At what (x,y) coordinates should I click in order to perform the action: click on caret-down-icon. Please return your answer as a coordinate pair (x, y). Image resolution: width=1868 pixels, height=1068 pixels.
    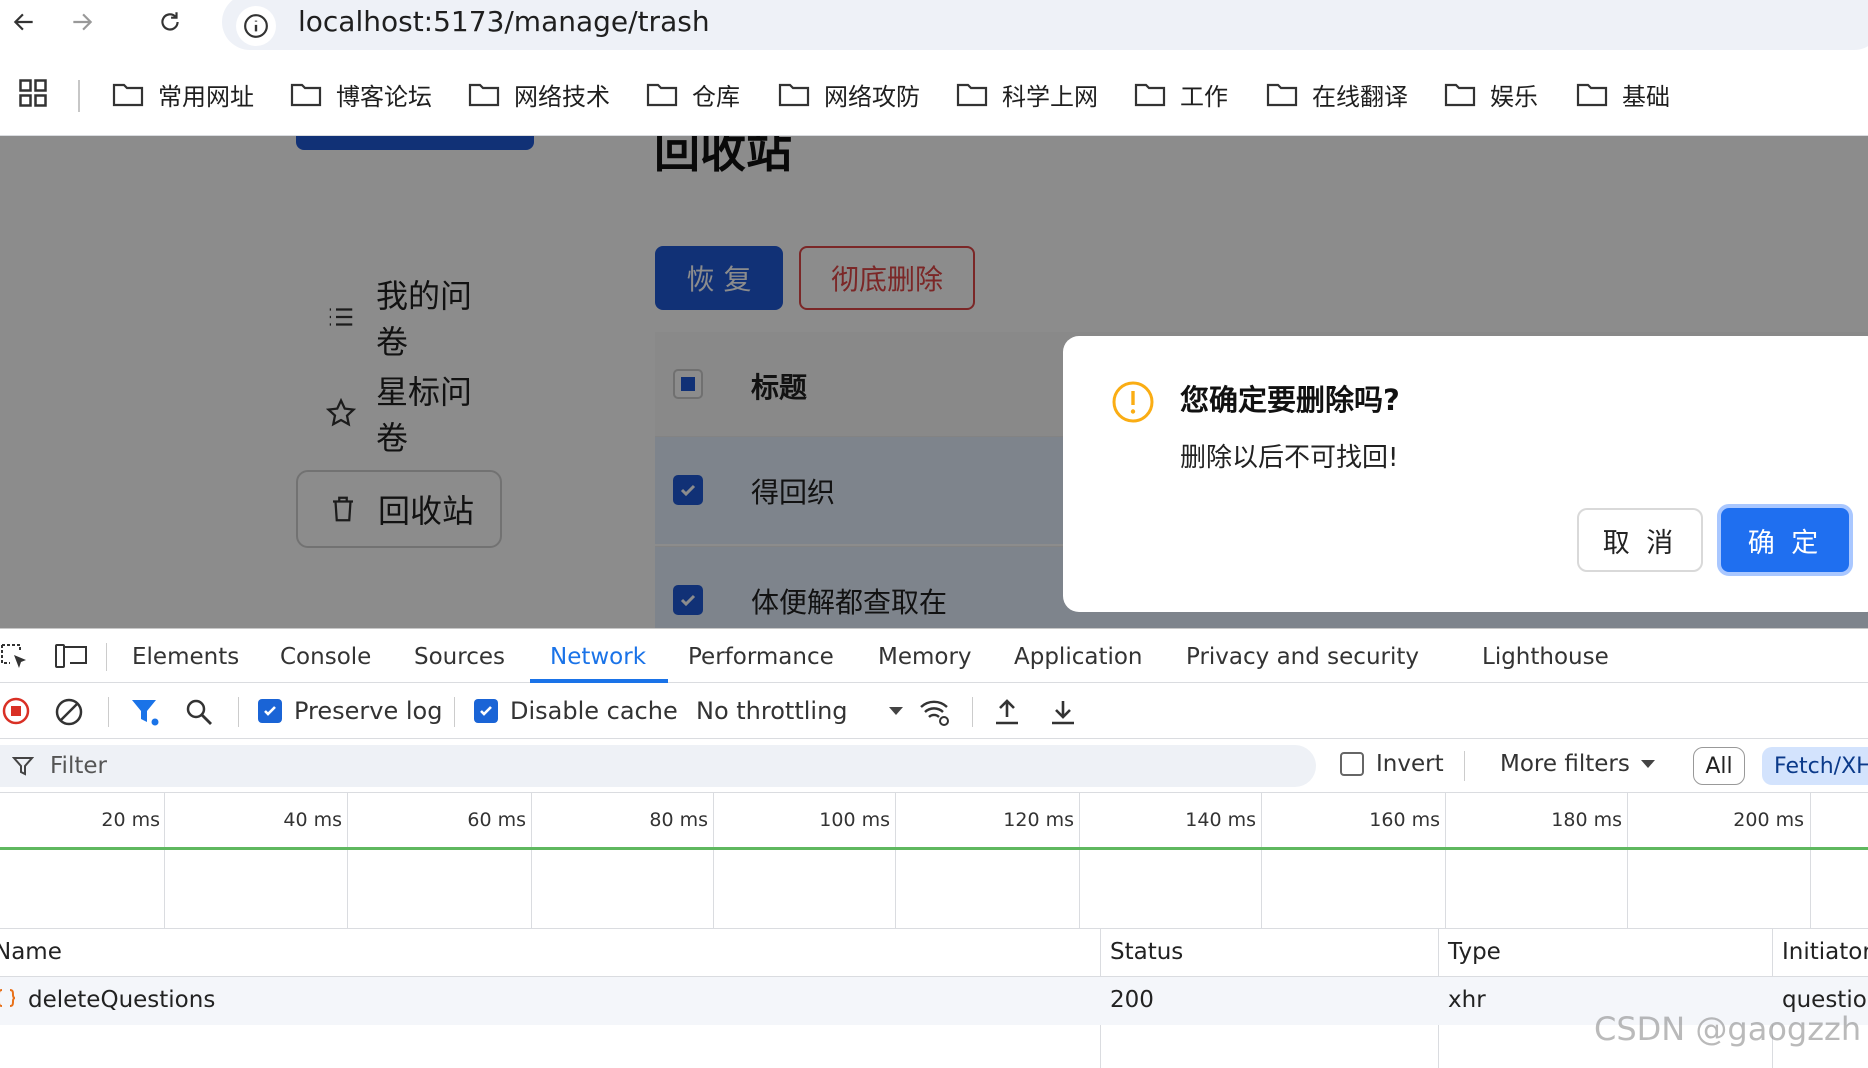
    Looking at the image, I should click on (896, 711).